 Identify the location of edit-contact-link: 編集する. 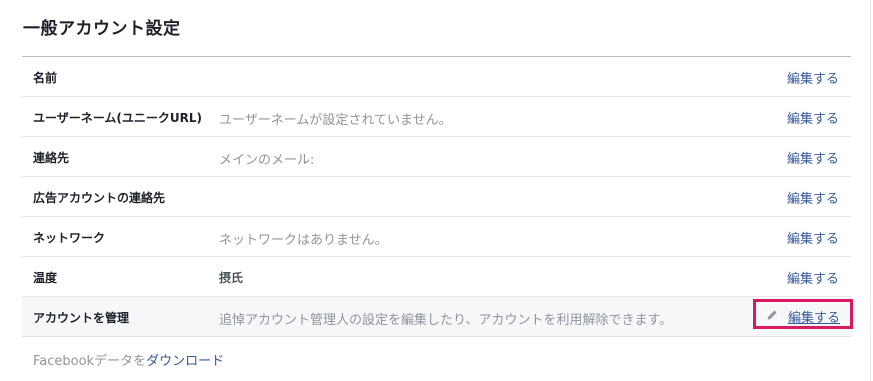
(813, 157).